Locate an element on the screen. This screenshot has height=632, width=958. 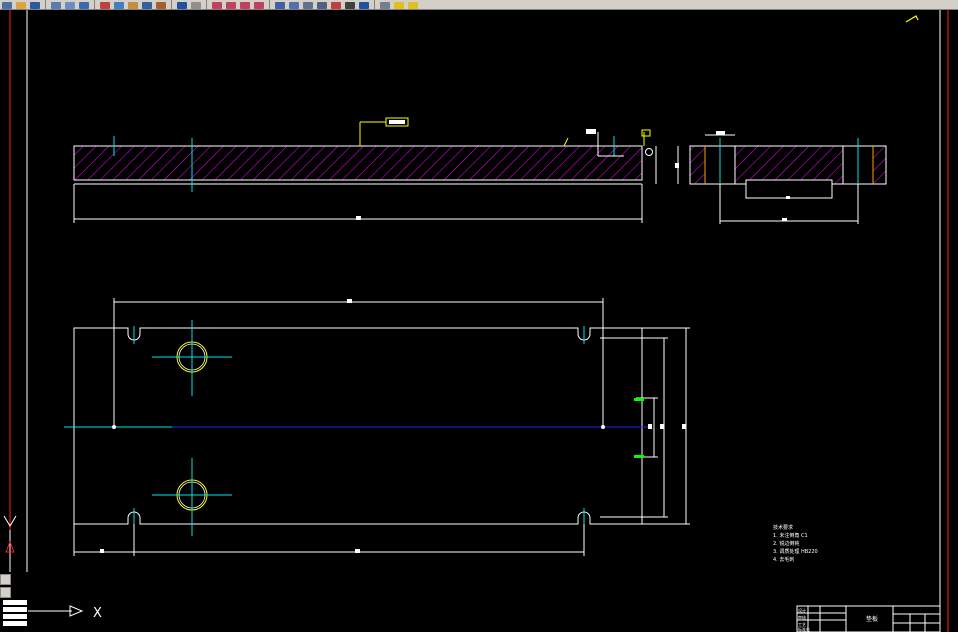
tool-palettes-button is located at coordinates (308, 4).